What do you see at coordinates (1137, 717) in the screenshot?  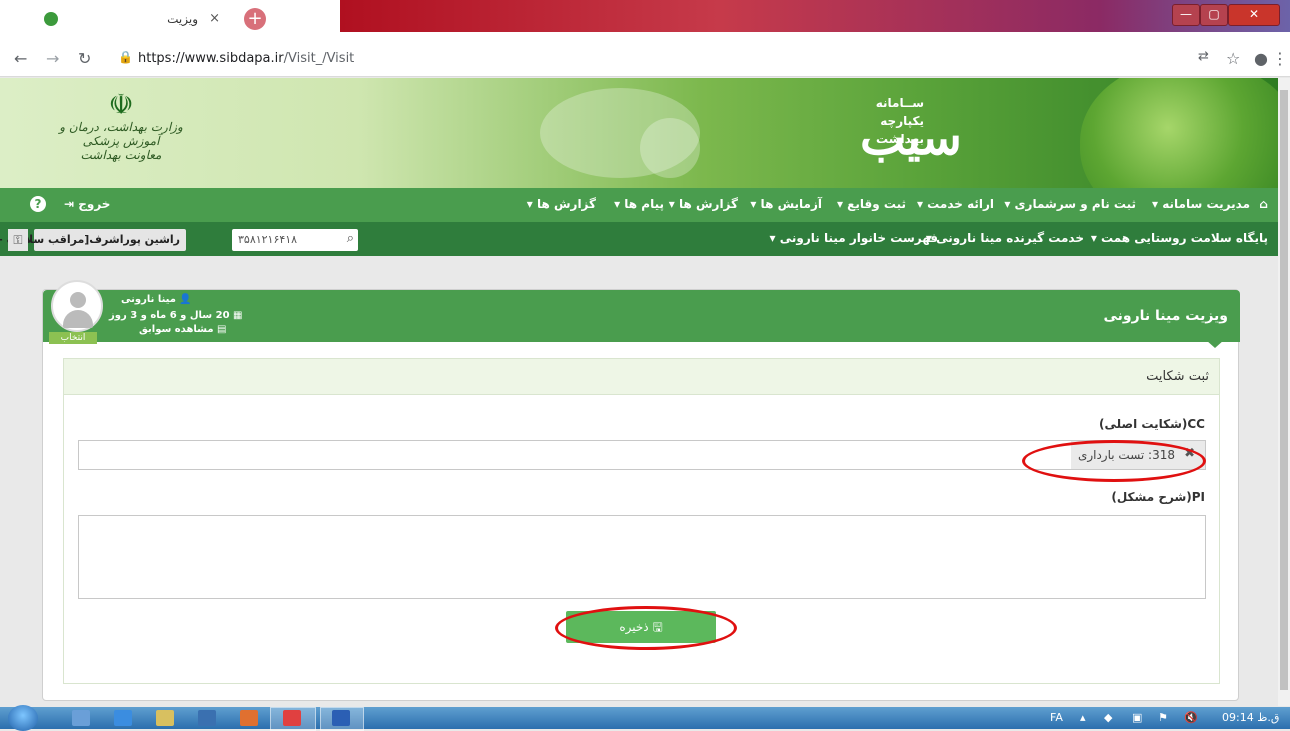 I see `network-icon: ▣` at bounding box center [1137, 717].